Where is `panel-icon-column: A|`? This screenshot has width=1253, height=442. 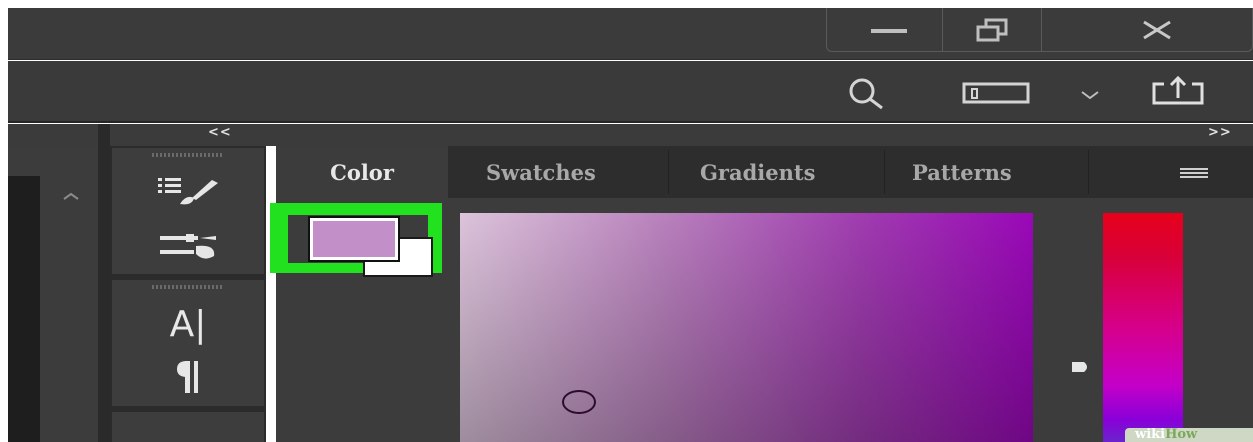
panel-icon-column: A| is located at coordinates (188, 294).